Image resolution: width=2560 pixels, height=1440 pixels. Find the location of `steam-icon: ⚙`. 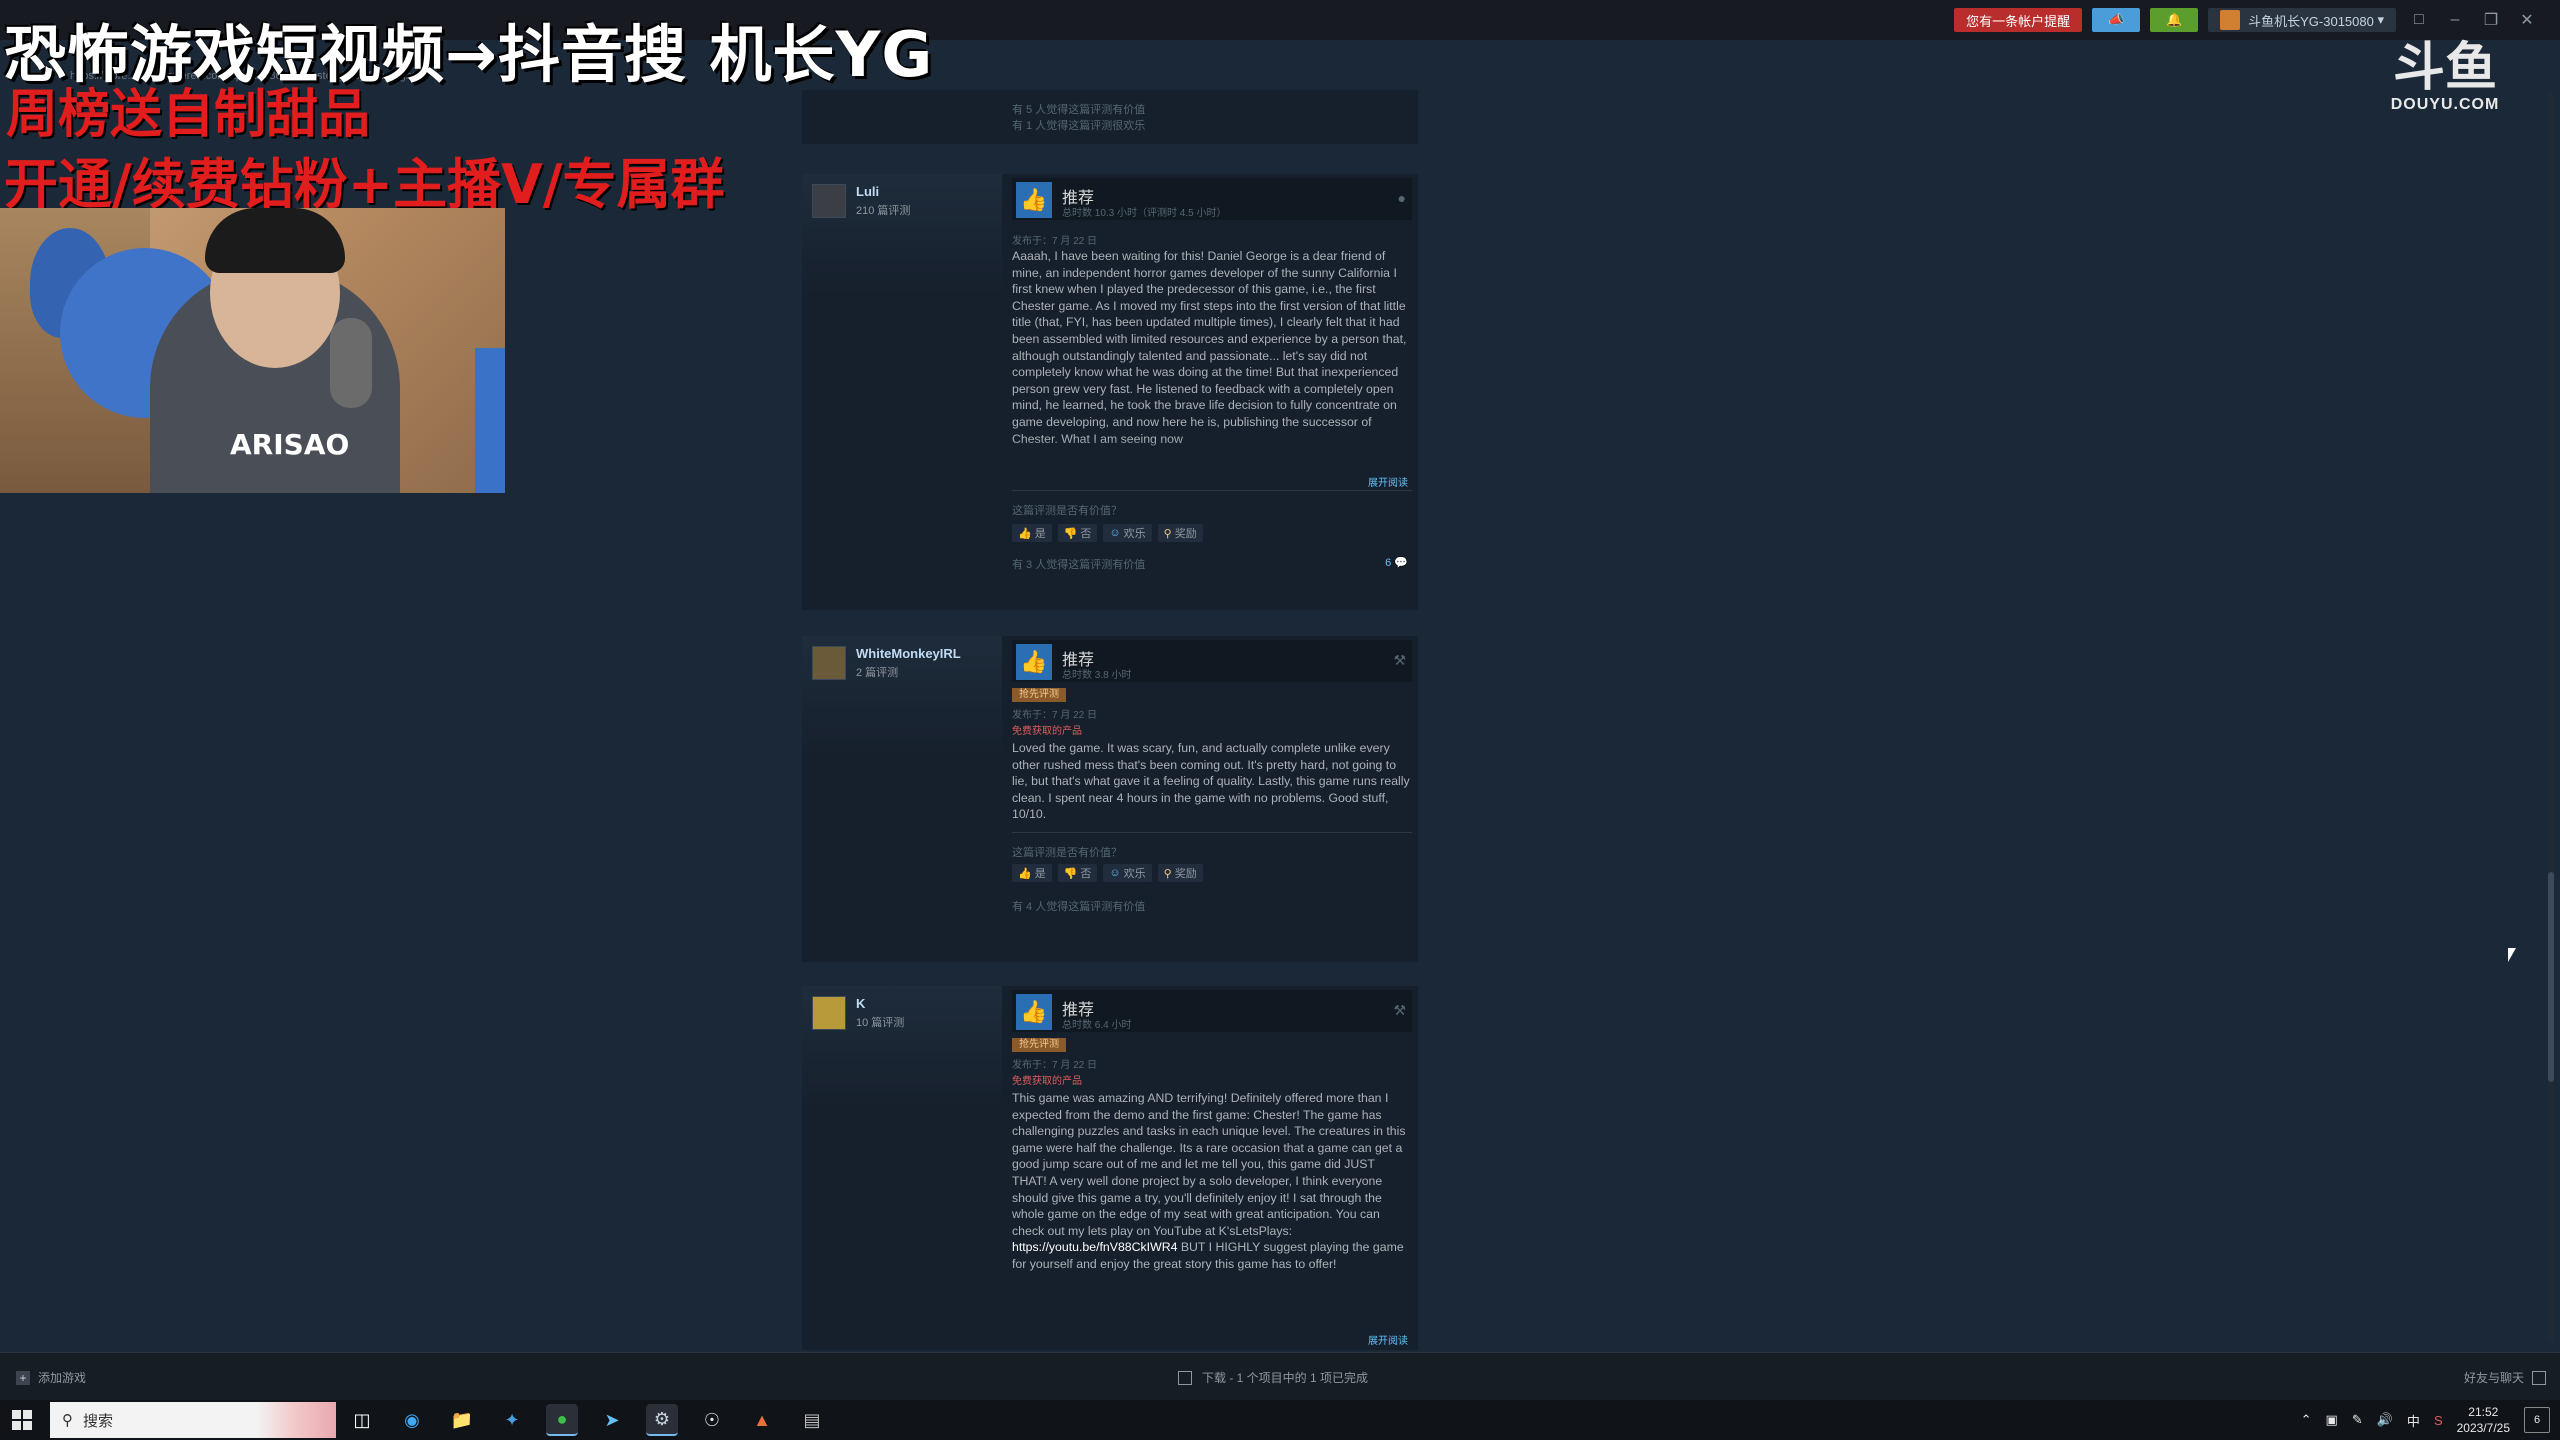

steam-icon: ⚙ is located at coordinates (662, 1420).